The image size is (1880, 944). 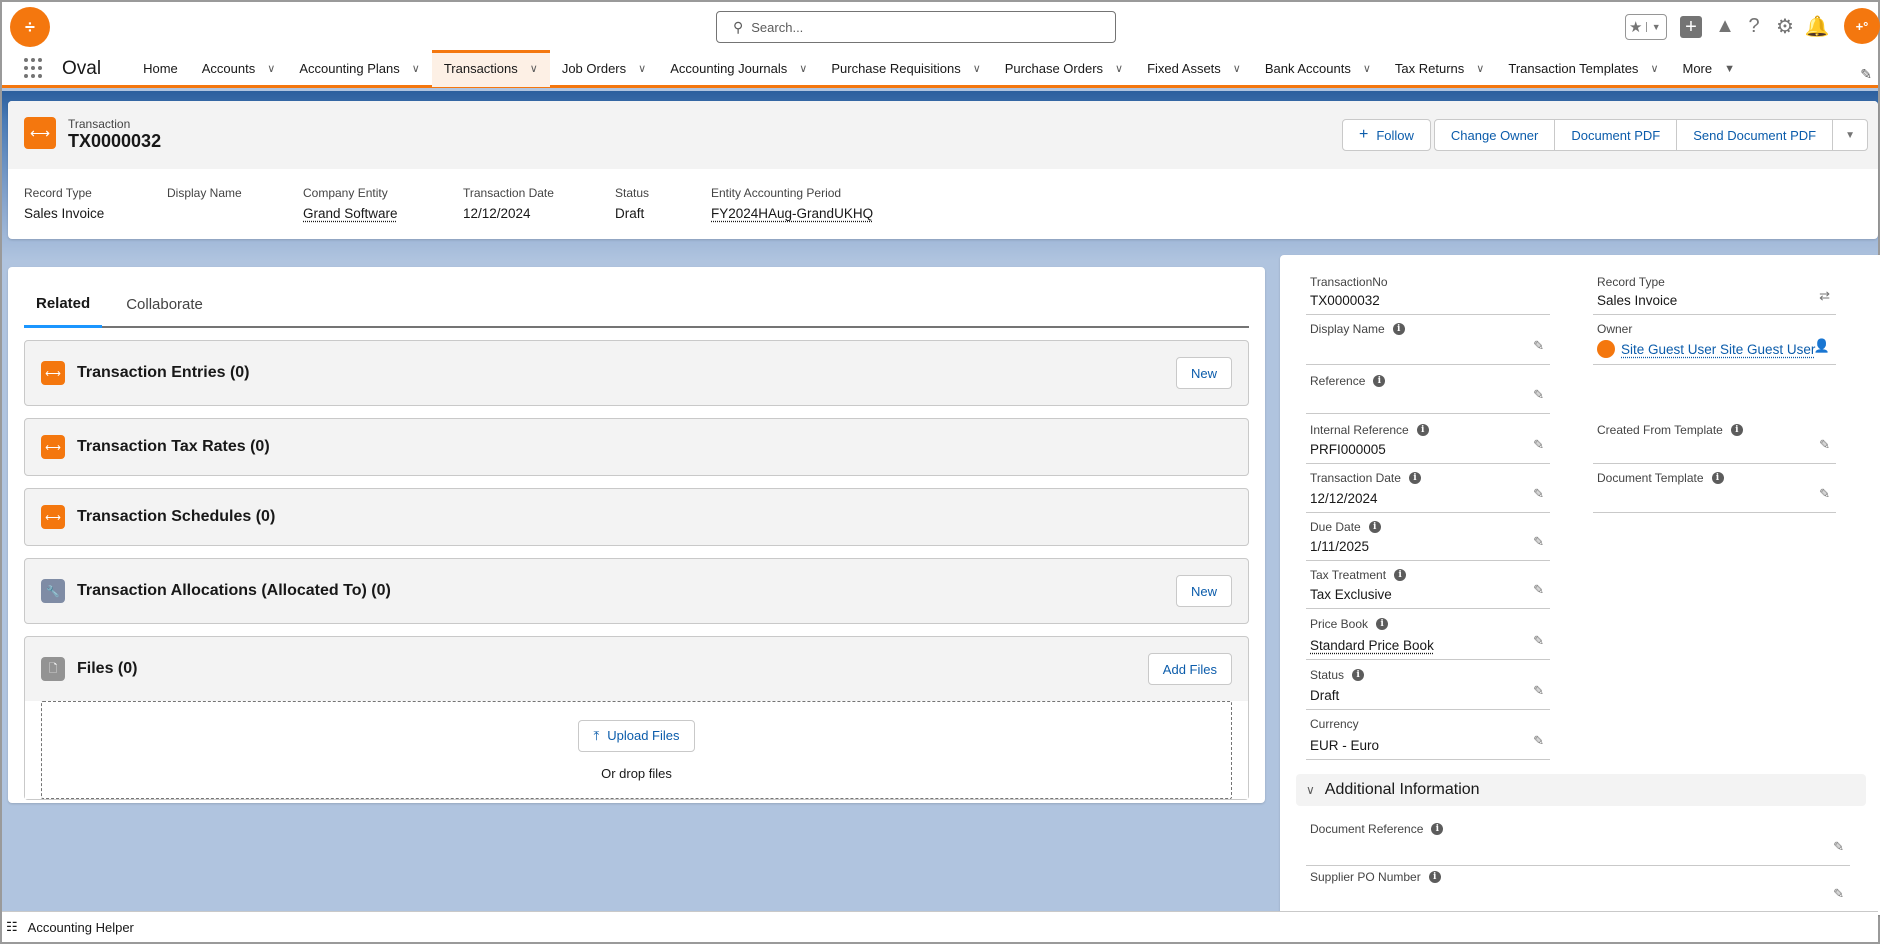 What do you see at coordinates (1494, 135) in the screenshot?
I see `change-owner-button: Change Owner` at bounding box center [1494, 135].